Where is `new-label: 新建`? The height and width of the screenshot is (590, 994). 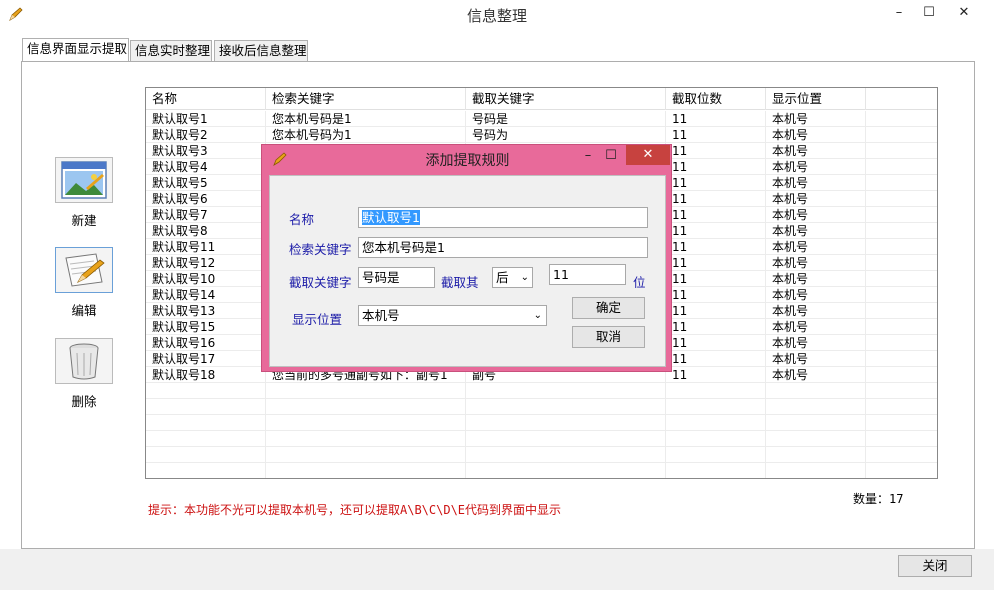 new-label: 新建 is located at coordinates (84, 220).